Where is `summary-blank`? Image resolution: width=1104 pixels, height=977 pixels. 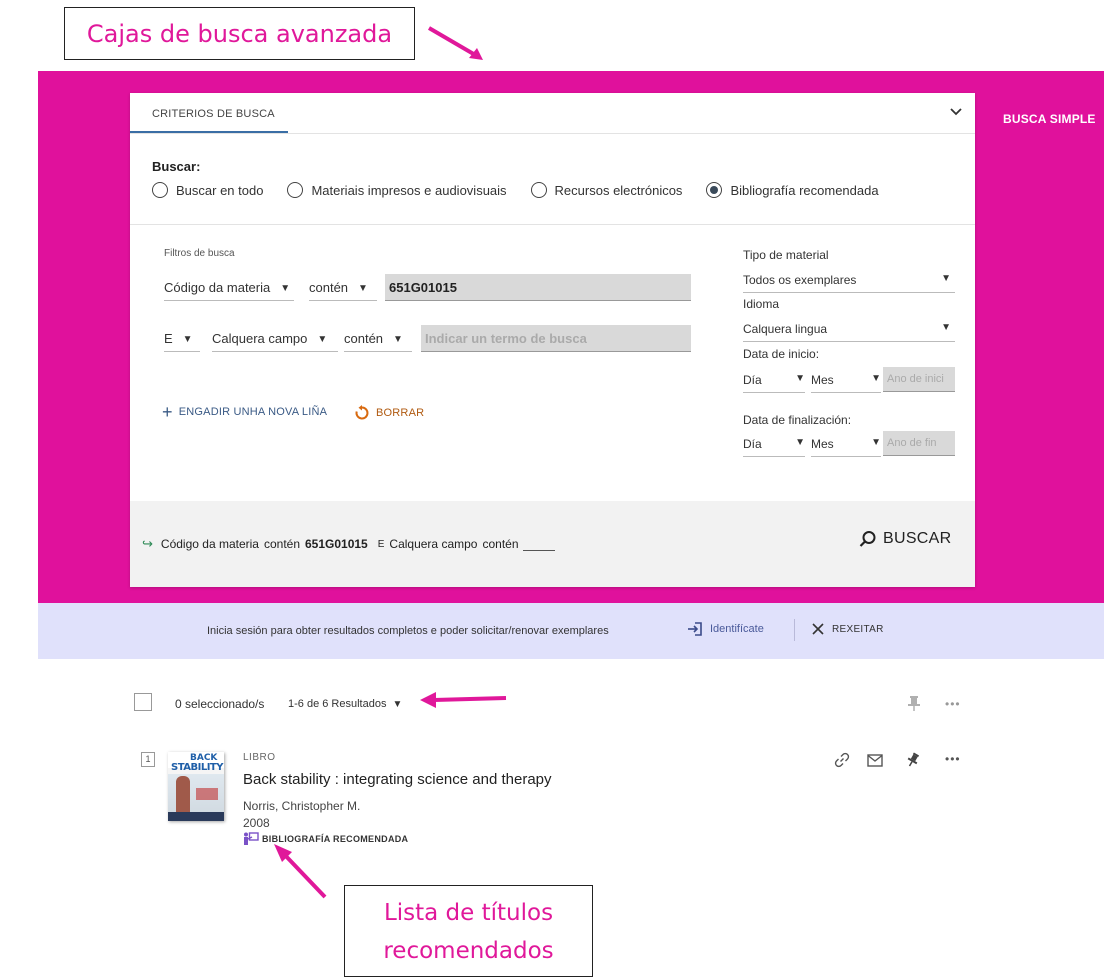 summary-blank is located at coordinates (538, 544).